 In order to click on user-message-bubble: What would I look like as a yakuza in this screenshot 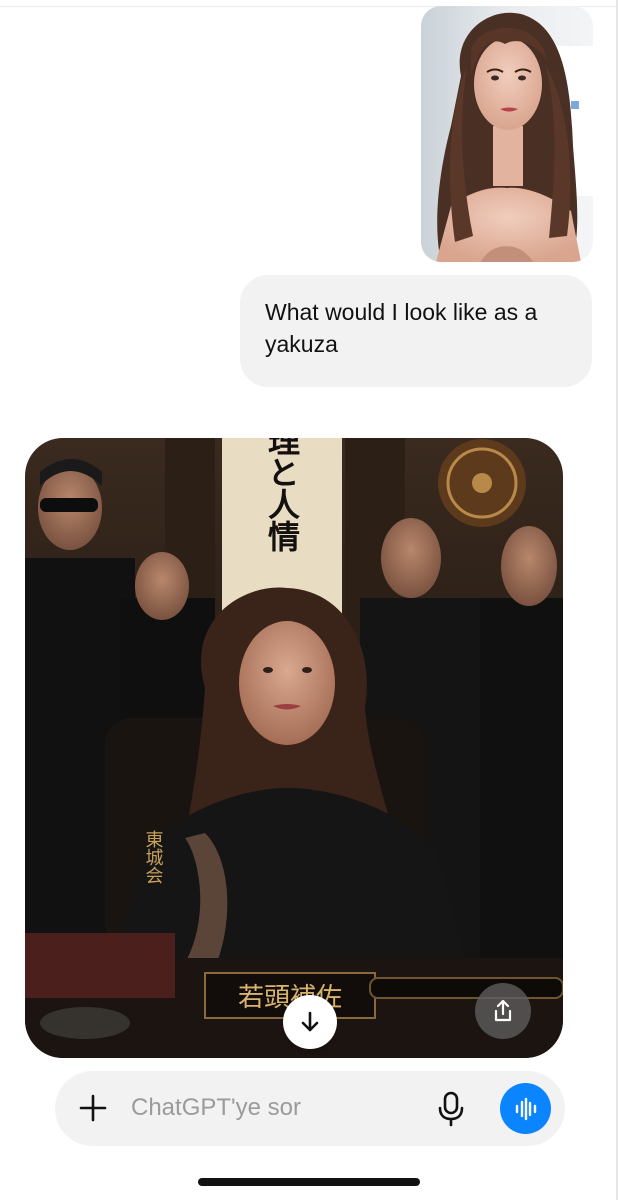, I will do `click(416, 331)`.